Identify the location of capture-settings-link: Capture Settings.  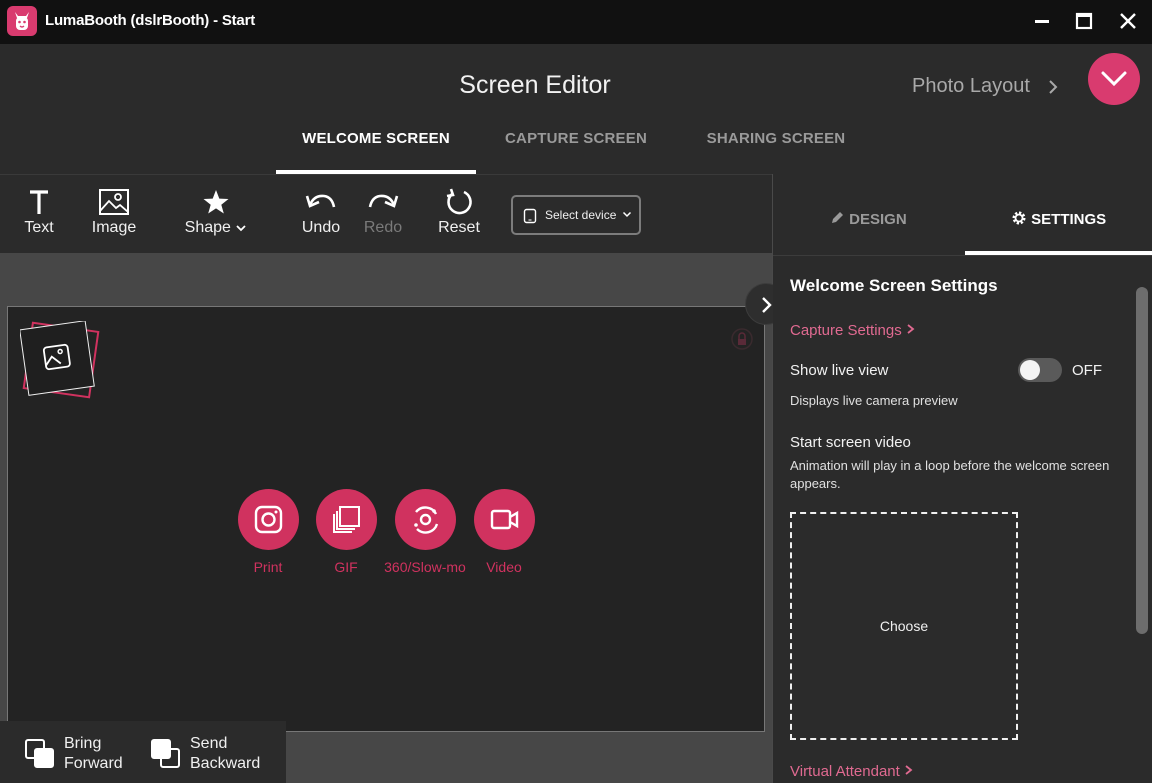
(853, 330).